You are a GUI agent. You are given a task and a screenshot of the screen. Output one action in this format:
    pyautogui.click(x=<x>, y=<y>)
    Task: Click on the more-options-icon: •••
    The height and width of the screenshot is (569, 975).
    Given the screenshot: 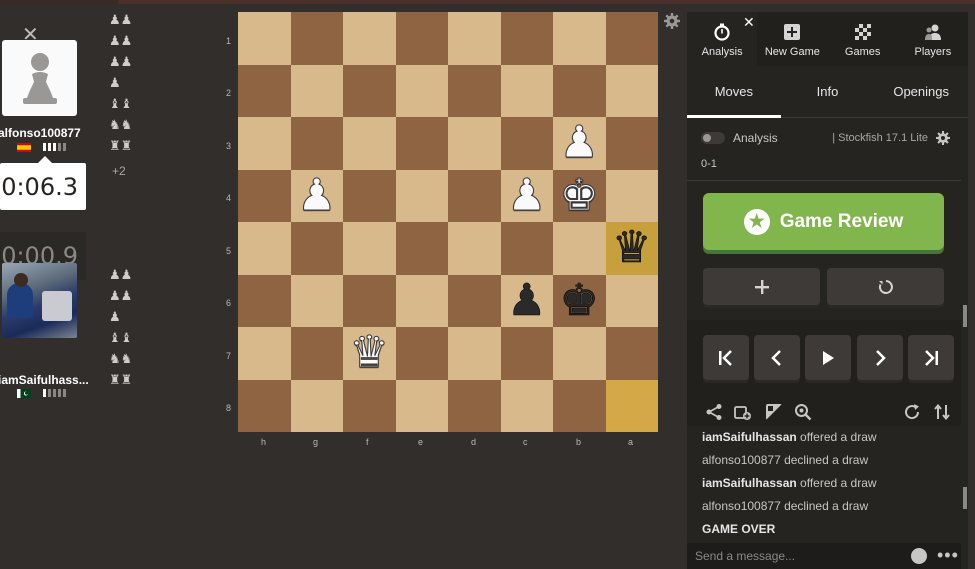 What is the action you would take?
    pyautogui.click(x=948, y=555)
    